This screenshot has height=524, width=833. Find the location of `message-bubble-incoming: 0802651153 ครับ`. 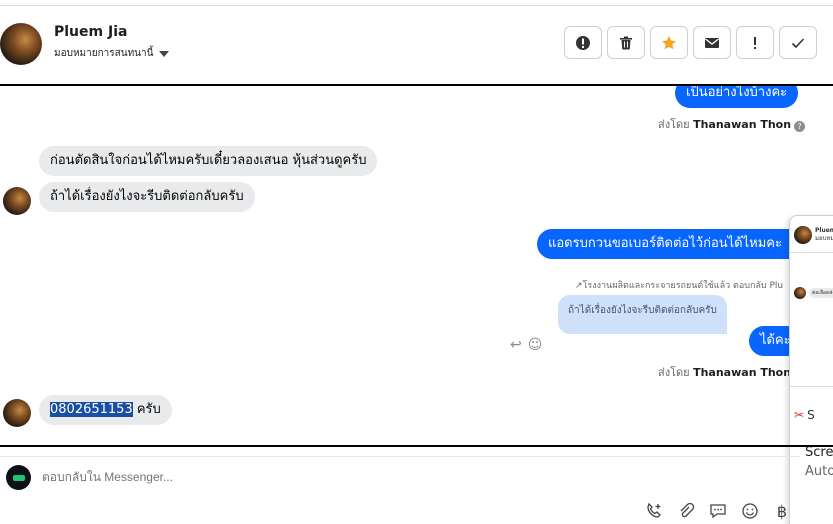

message-bubble-incoming: 0802651153 ครับ is located at coordinates (105, 410).